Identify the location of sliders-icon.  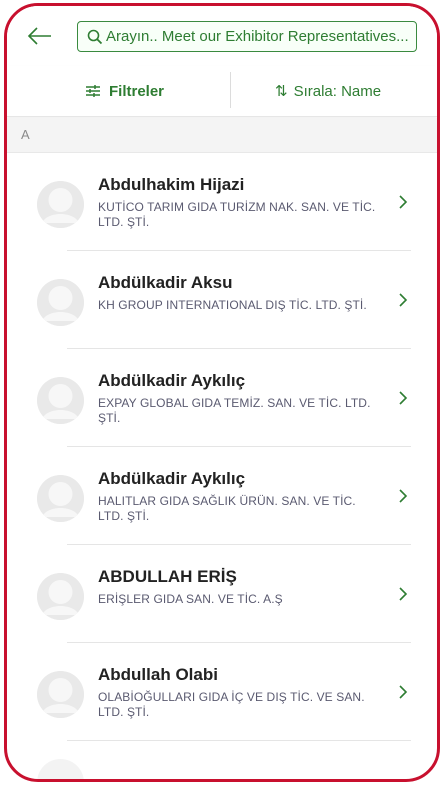
(93, 91).